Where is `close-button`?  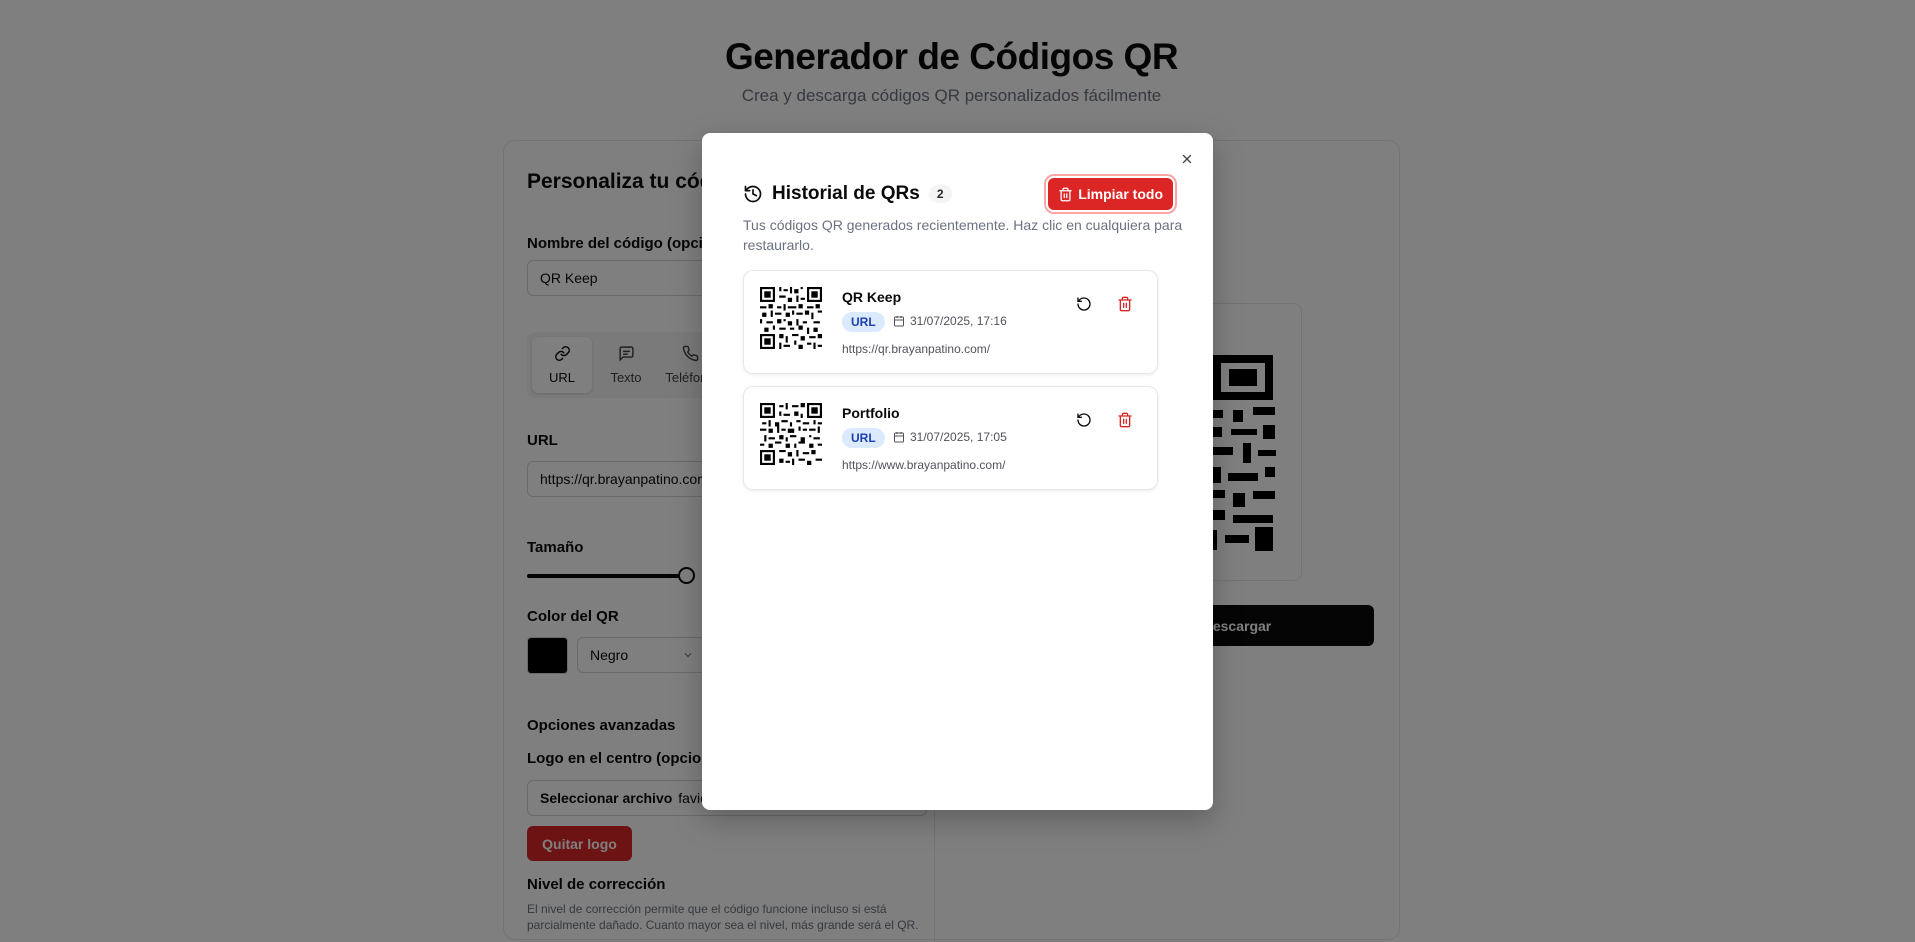
close-button is located at coordinates (1187, 159).